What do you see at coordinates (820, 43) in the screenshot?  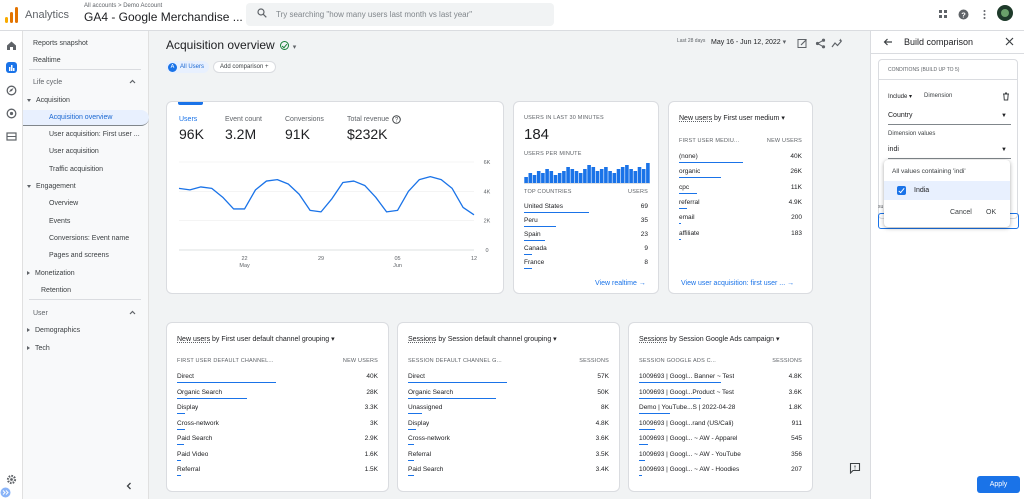 I see `share-icon` at bounding box center [820, 43].